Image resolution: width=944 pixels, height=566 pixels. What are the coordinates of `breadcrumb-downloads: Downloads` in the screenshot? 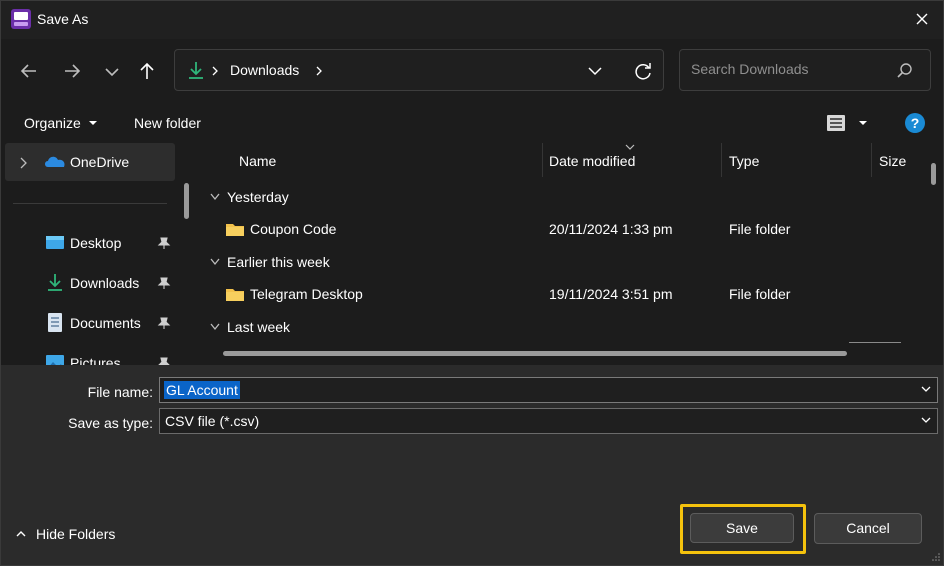 It's located at (264, 70).